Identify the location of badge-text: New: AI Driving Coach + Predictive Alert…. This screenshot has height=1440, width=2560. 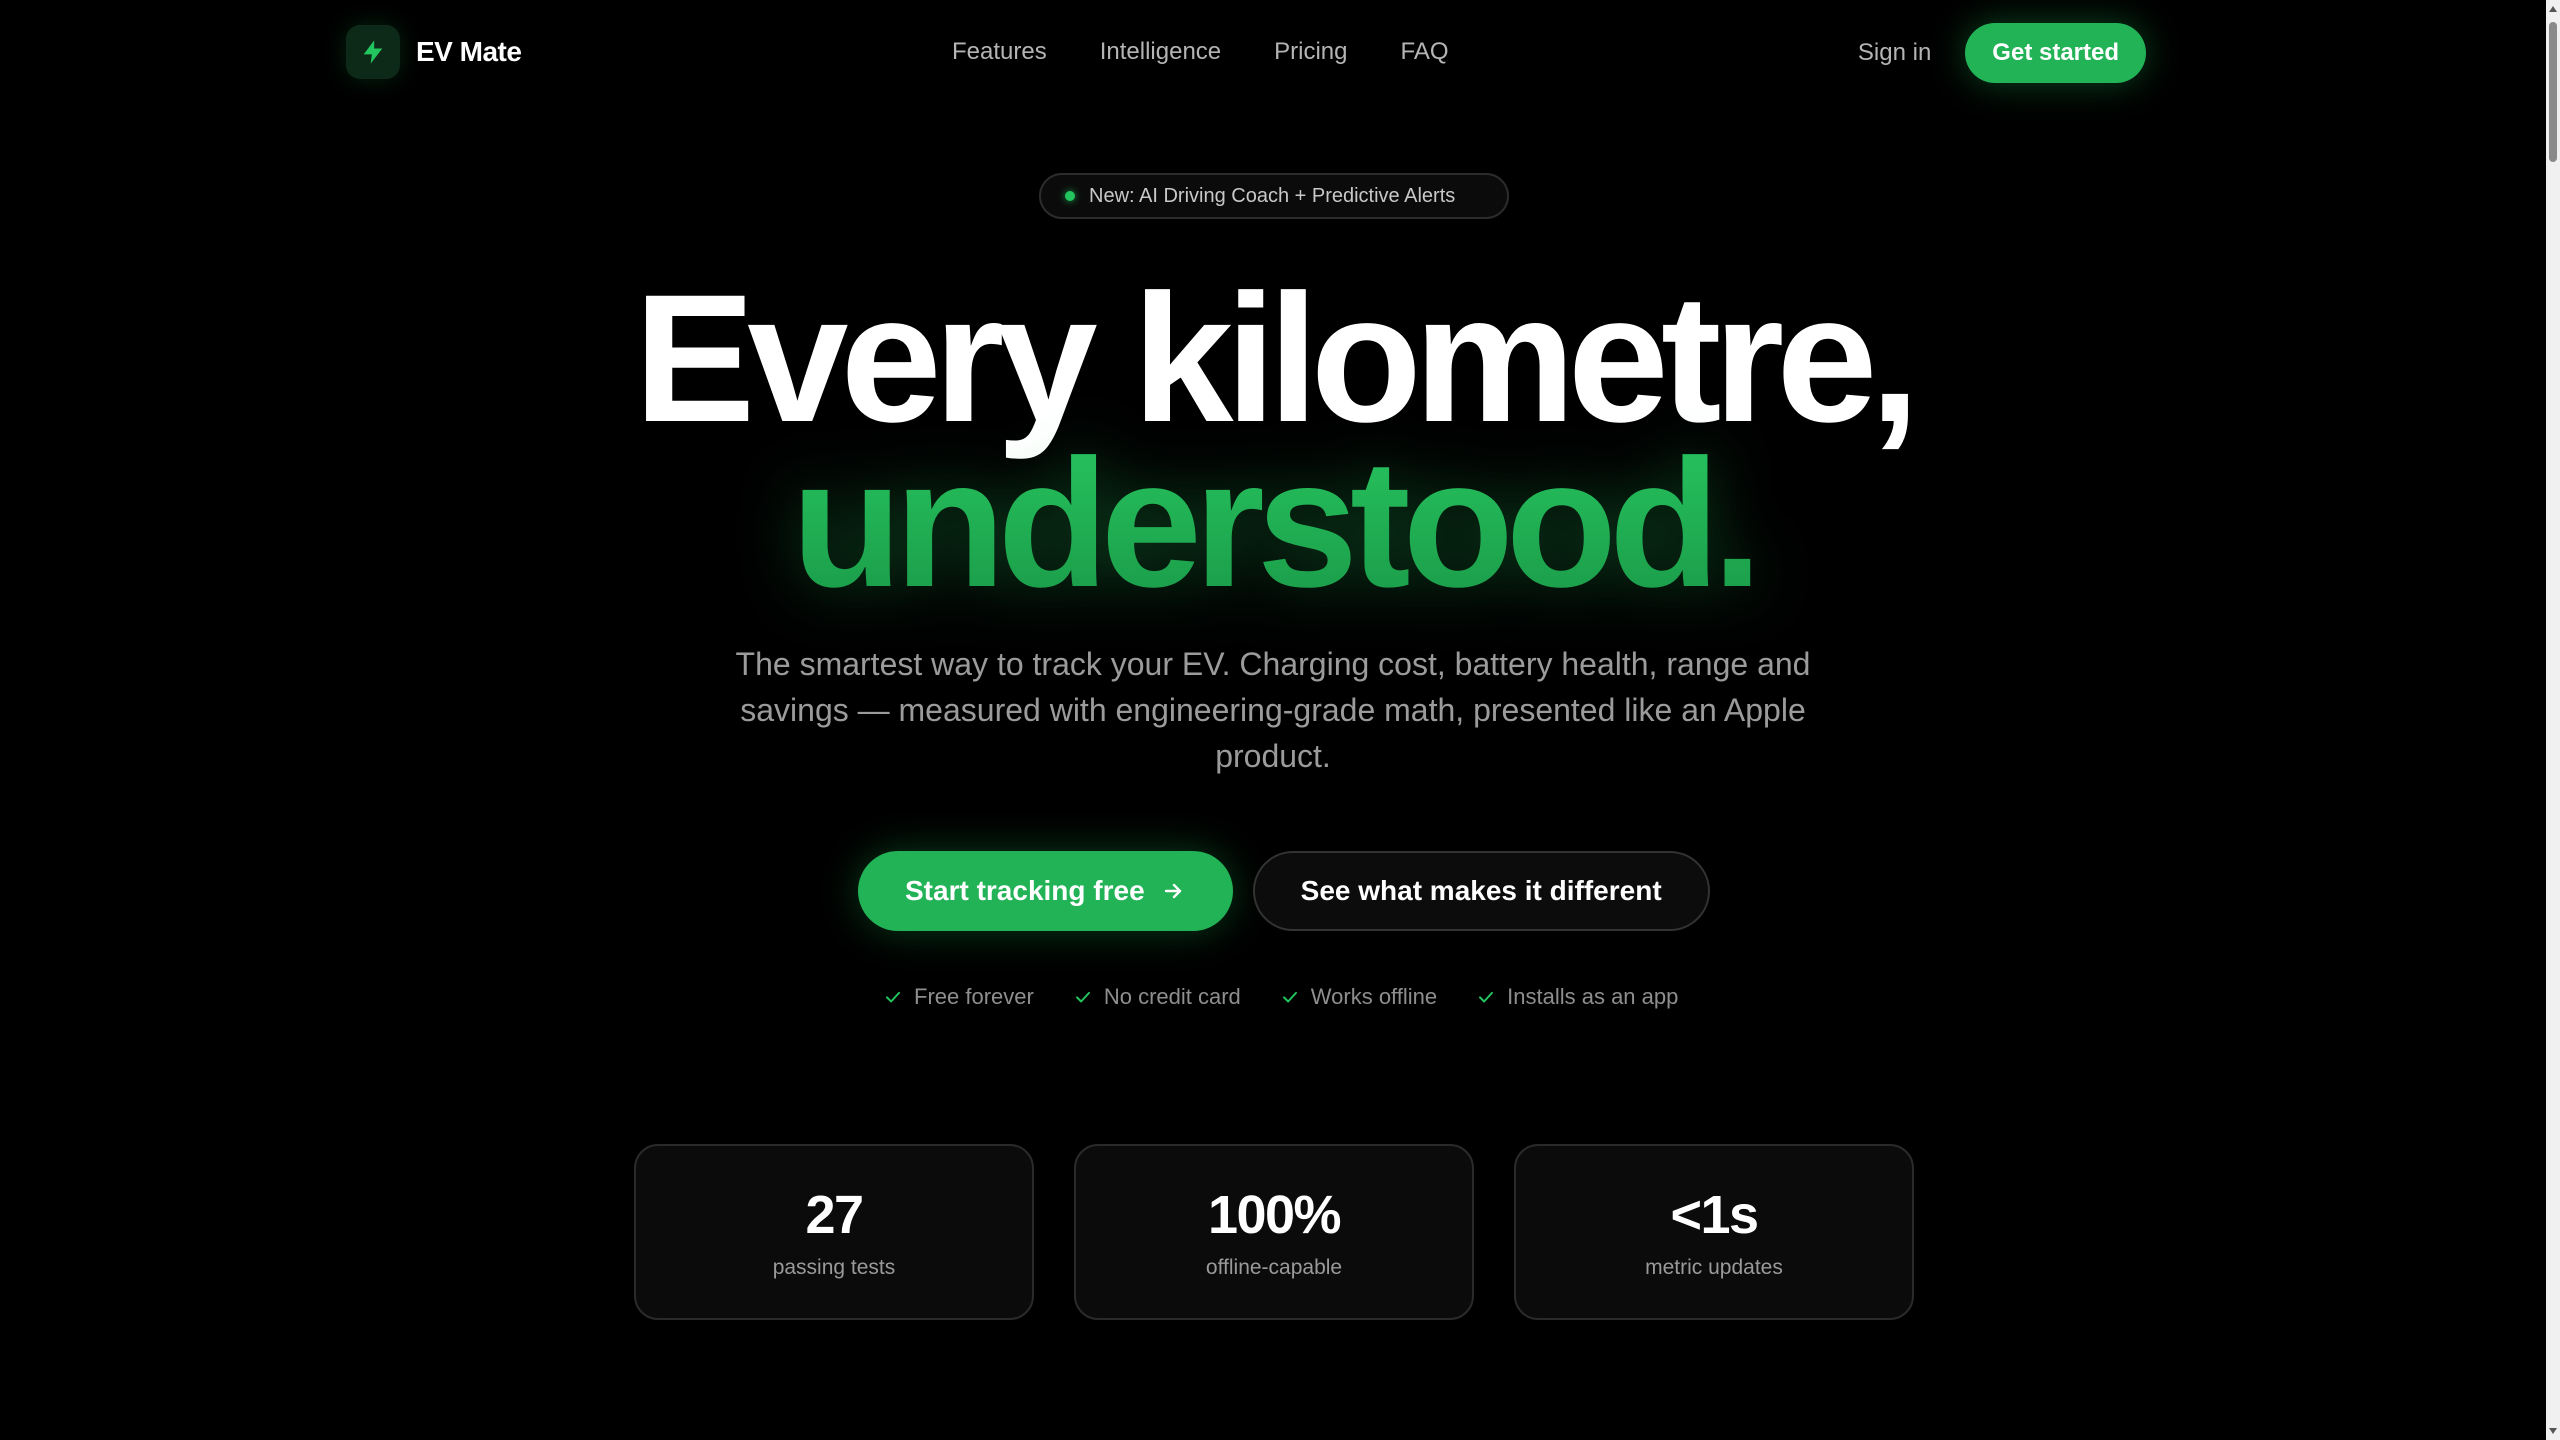
(1272, 195).